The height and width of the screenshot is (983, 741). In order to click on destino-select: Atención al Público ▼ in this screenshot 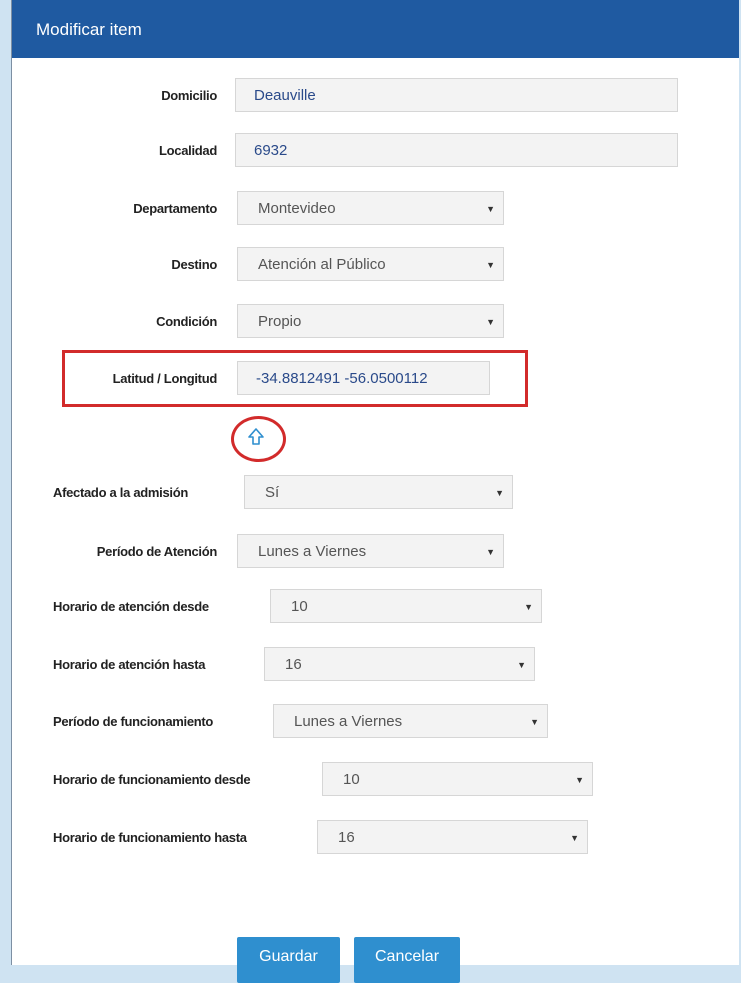, I will do `click(370, 264)`.